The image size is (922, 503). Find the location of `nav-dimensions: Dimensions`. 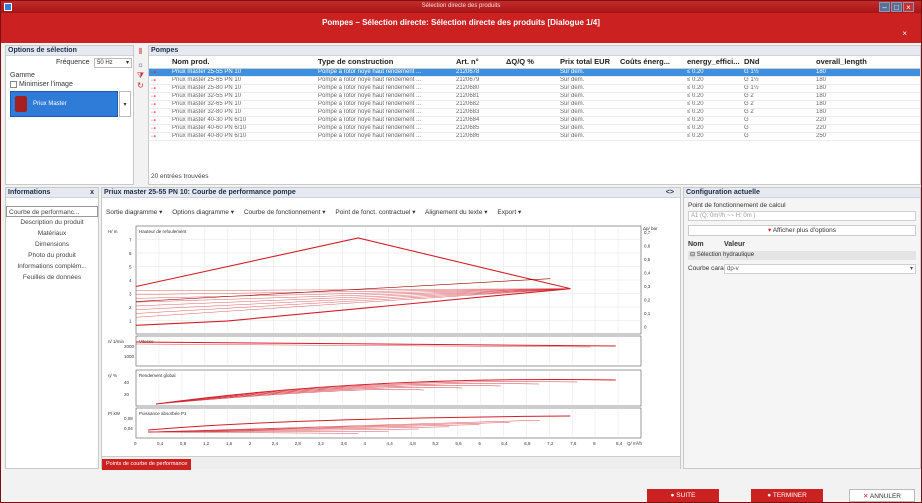

nav-dimensions: Dimensions is located at coordinates (52, 244).